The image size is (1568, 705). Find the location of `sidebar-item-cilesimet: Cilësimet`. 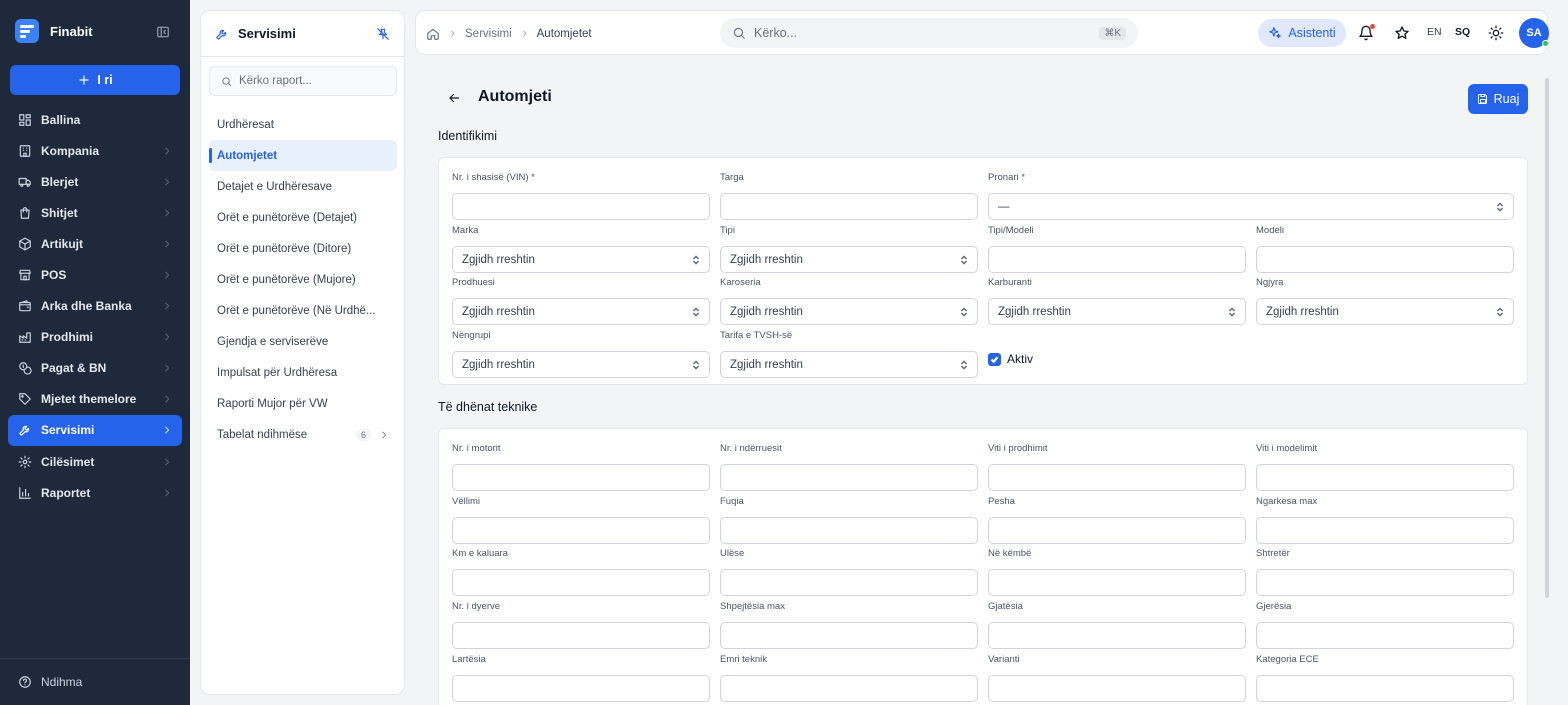

sidebar-item-cilesimet: Cilësimet is located at coordinates (95, 461).